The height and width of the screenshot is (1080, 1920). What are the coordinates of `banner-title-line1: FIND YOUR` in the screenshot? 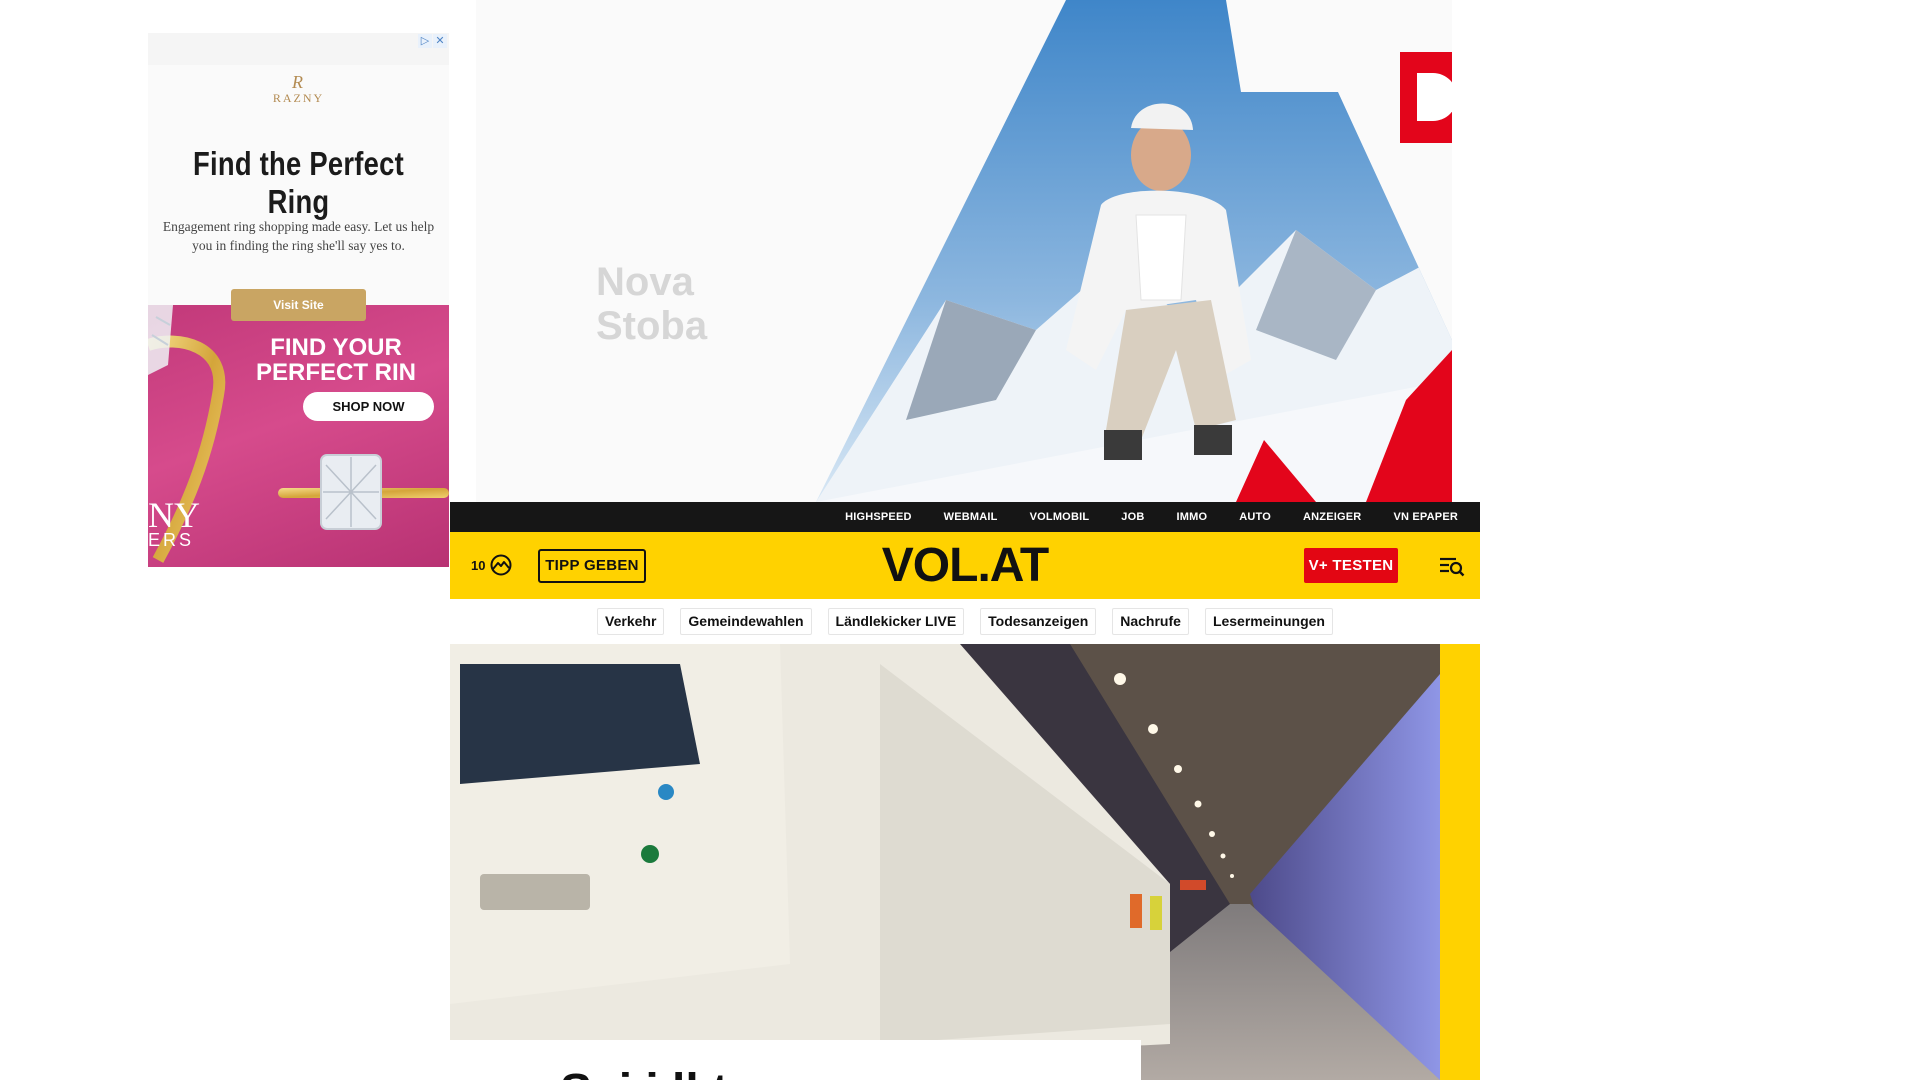 It's located at (336, 347).